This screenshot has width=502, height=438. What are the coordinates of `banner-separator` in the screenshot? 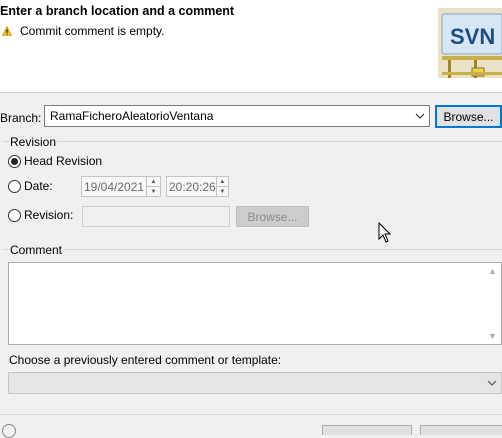 It's located at (251, 92).